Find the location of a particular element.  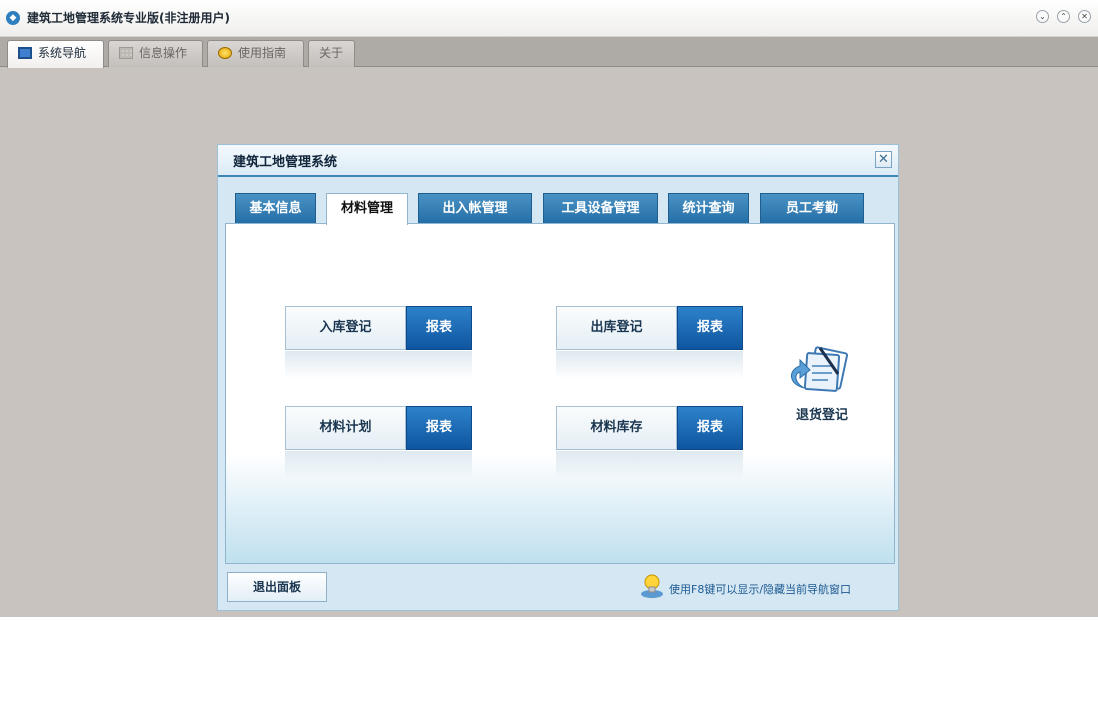

tab-about: 关于 is located at coordinates (331, 53).